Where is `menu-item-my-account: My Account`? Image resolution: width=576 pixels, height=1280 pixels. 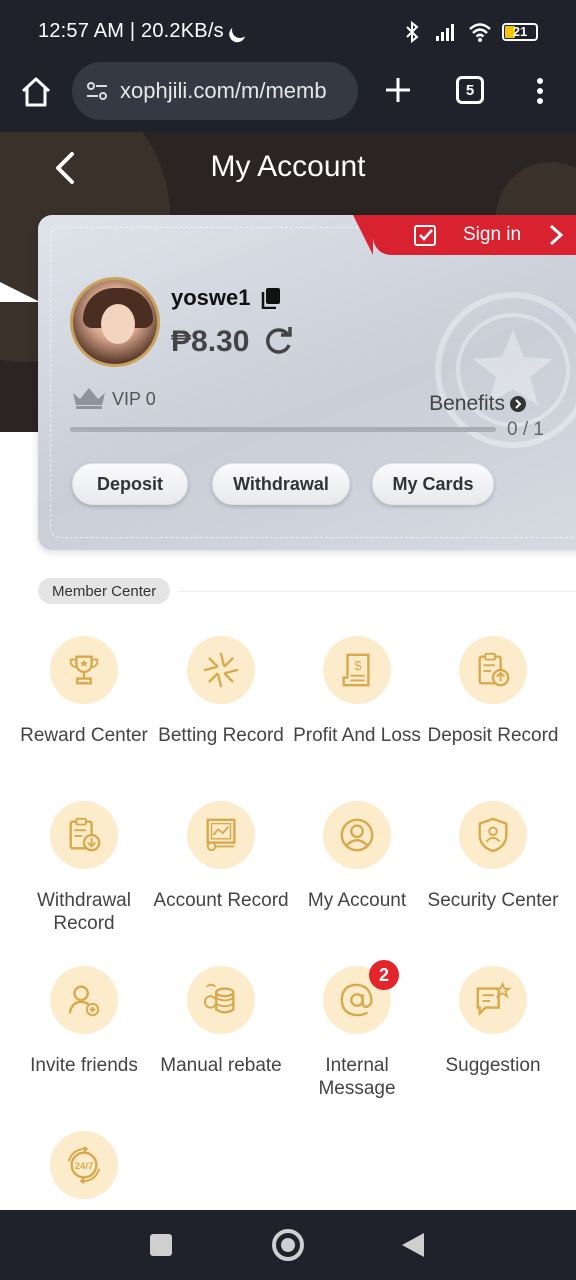
menu-item-my-account: My Account is located at coordinates (357, 856).